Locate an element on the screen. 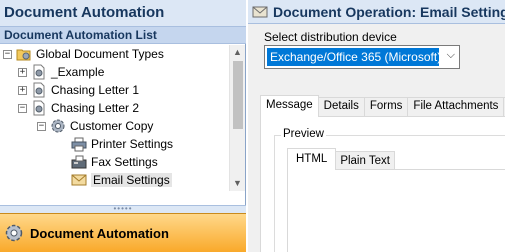 The width and height of the screenshot is (505, 252). nav-button-label: Document Automation is located at coordinates (99, 233).